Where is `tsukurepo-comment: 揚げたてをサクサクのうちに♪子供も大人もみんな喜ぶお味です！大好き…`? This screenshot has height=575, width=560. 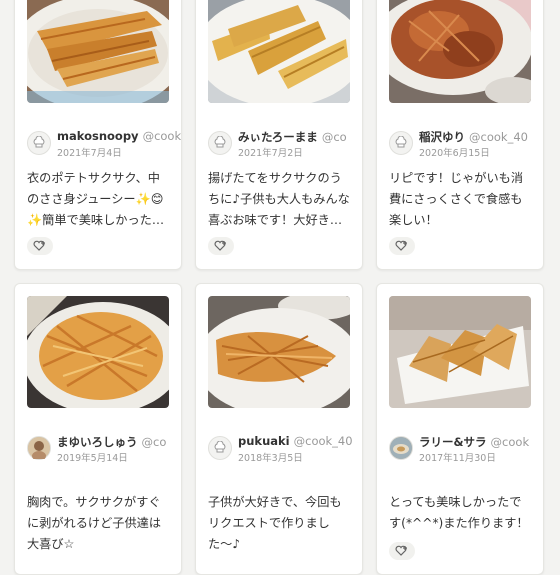
tsukurepo-comment: 揚げたてをサクサクのうちに♪子供も大人もみんな喜ぶお味です！大好き… is located at coordinates (279, 199).